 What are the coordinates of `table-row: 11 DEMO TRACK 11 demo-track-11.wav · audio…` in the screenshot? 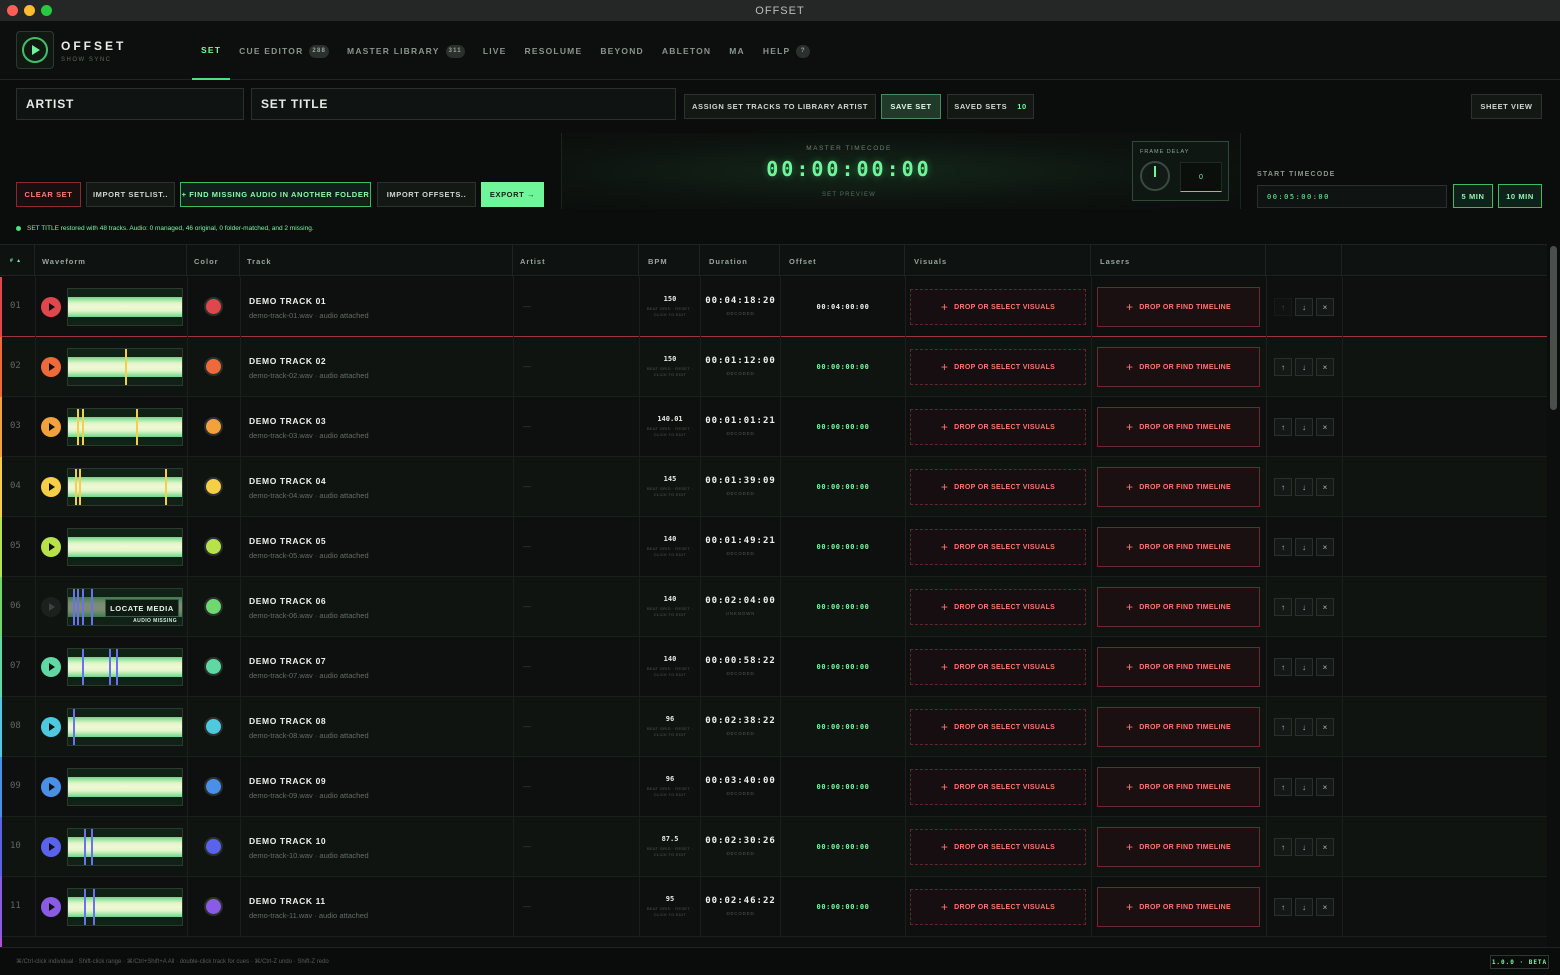 It's located at (773, 907).